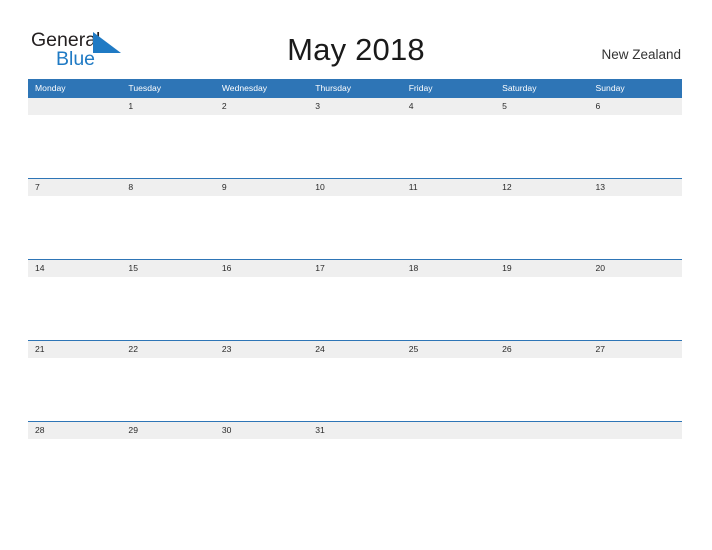 This screenshot has width=712, height=550. Describe the element at coordinates (167, 349) in the screenshot. I see `day-cell: 22` at that location.